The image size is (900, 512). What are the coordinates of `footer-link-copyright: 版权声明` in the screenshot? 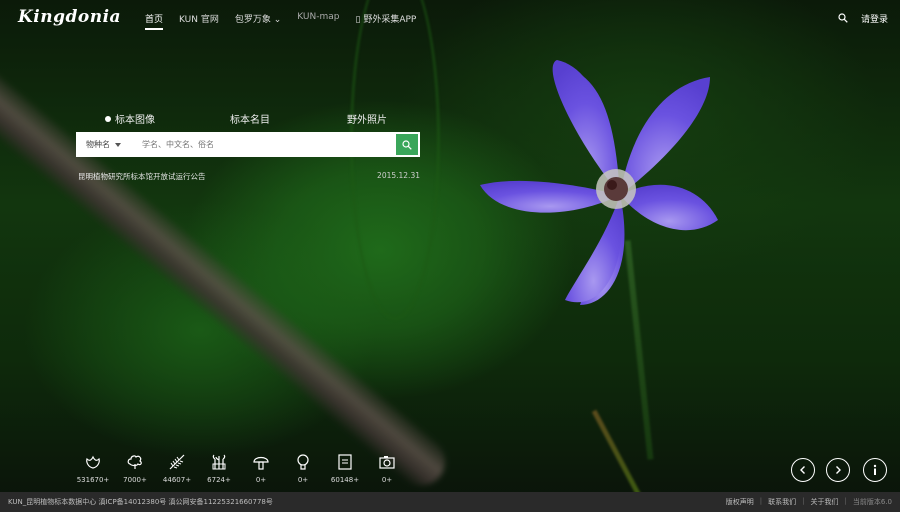 It's located at (740, 502).